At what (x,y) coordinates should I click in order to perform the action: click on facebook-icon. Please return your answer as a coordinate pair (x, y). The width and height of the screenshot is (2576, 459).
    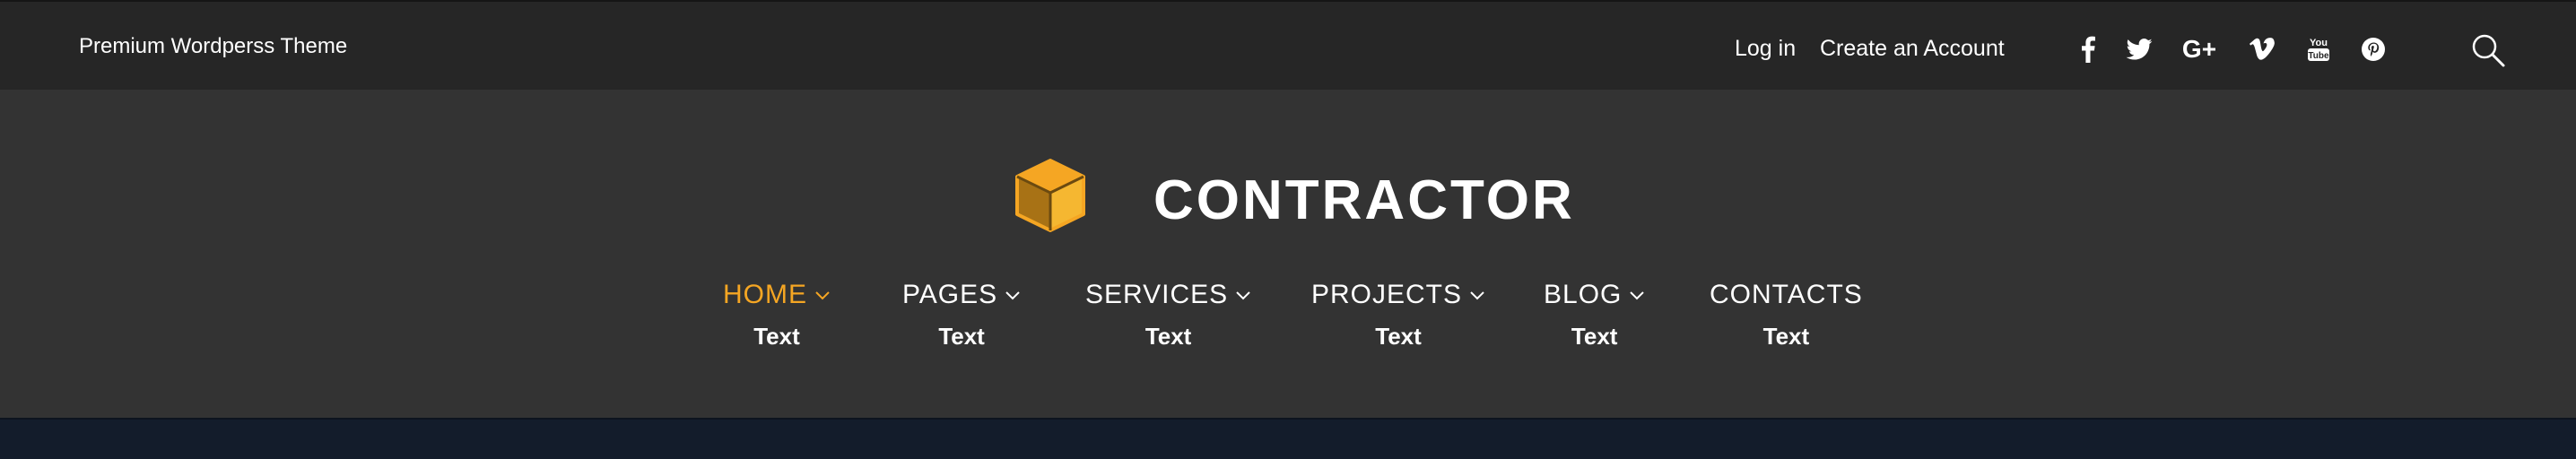
    Looking at the image, I should click on (2088, 49).